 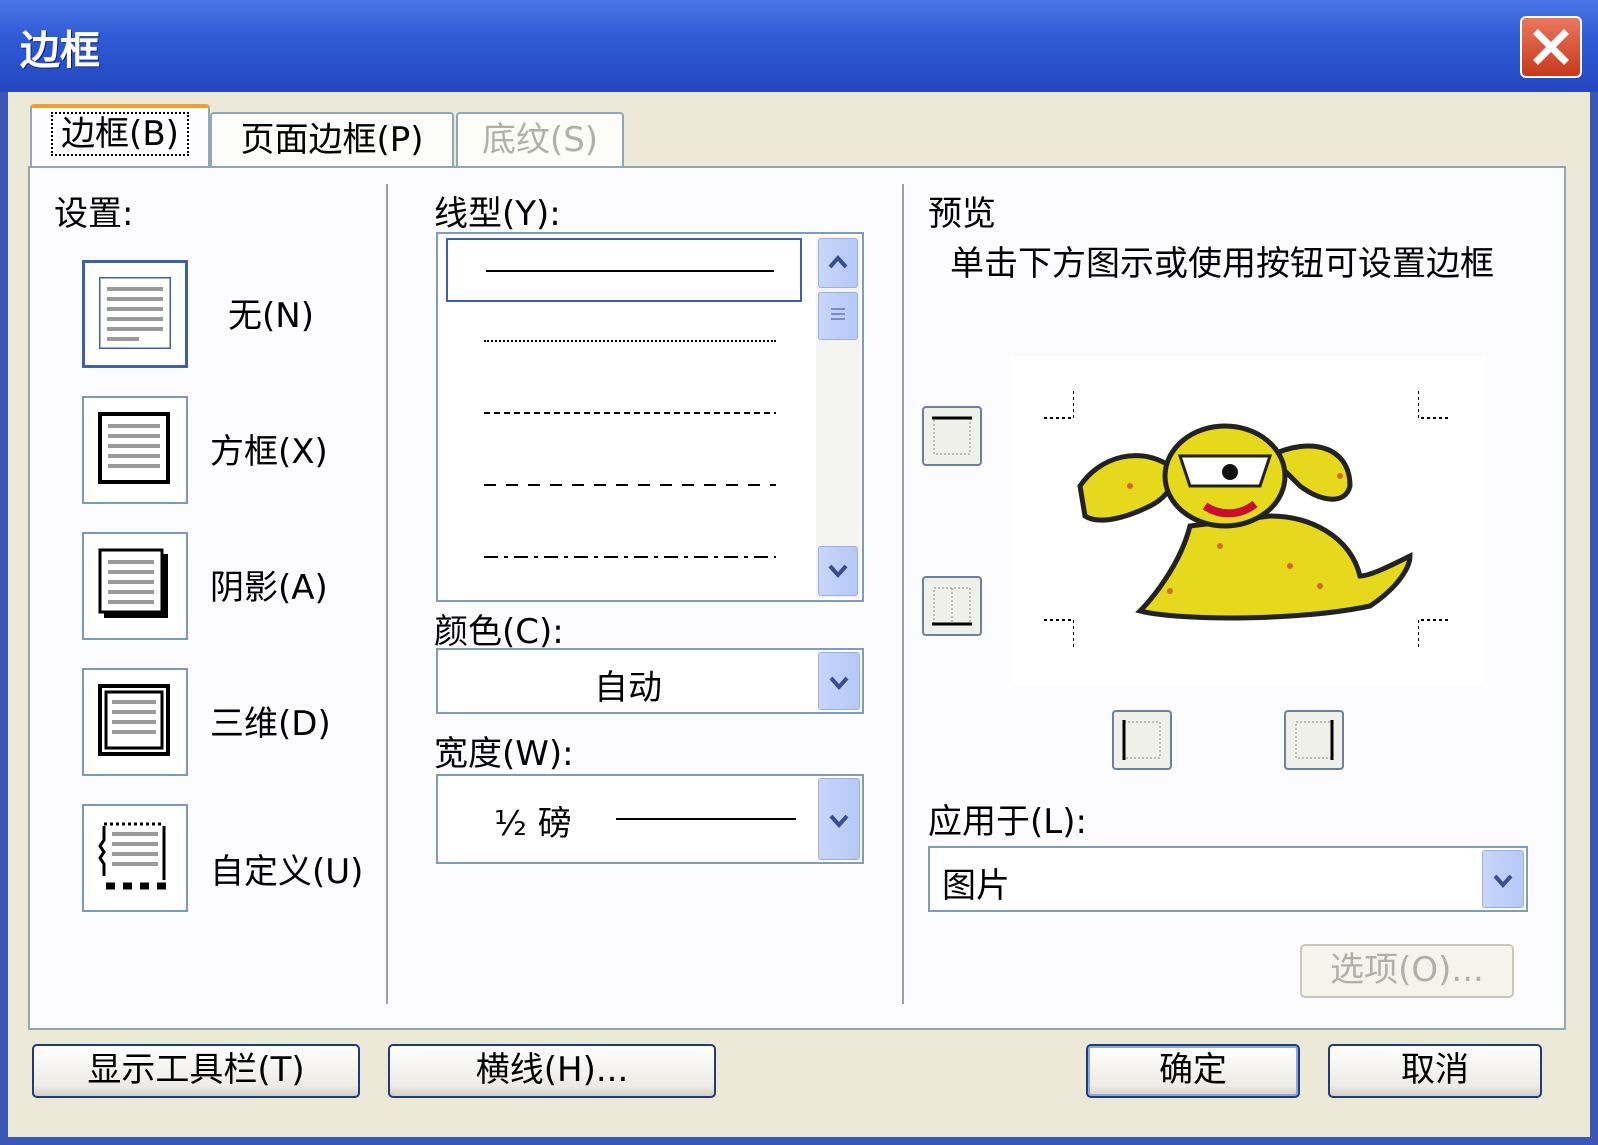 I want to click on setting-box-button, so click(x=135, y=450).